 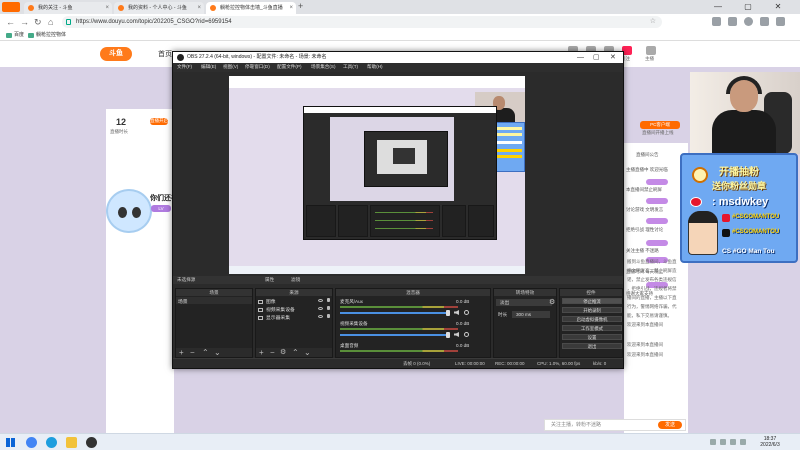 I want to click on source-item: 显示器采集, so click(x=274, y=317).